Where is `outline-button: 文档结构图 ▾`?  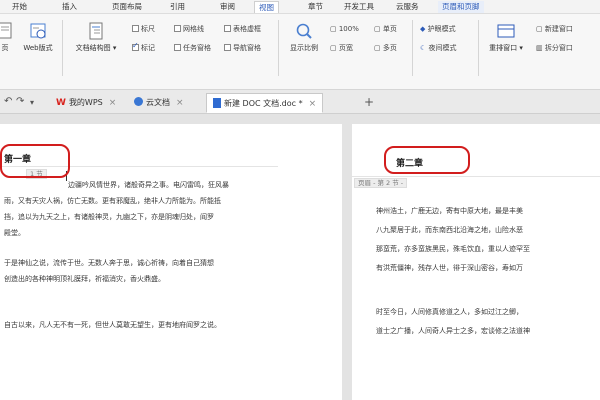 outline-button: 文档结构图 ▾ is located at coordinates (96, 37).